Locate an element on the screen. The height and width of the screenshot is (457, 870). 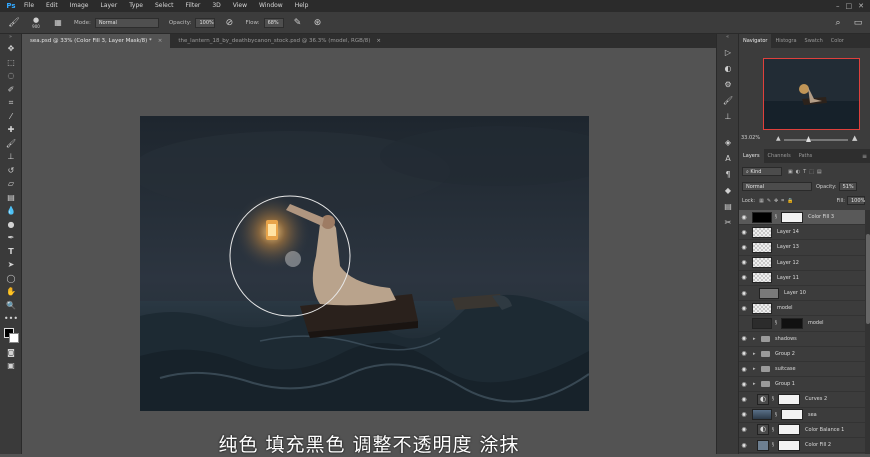
menu-help: Help is located at coordinates (302, 6).